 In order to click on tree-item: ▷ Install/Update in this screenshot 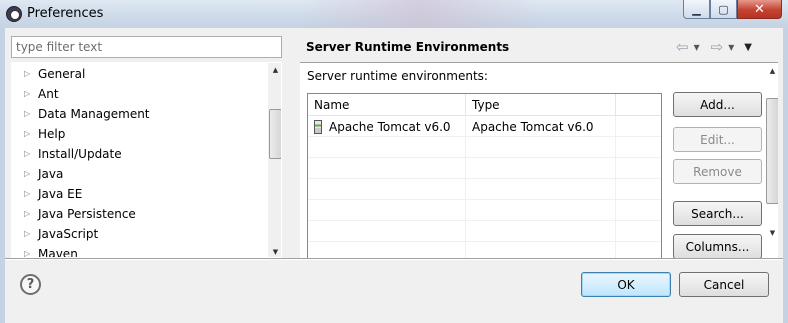, I will do `click(140, 154)`.